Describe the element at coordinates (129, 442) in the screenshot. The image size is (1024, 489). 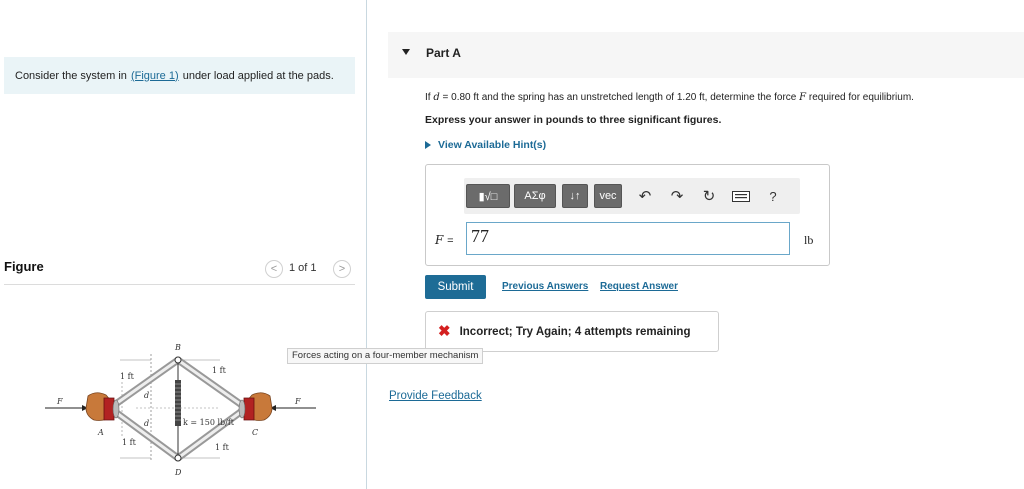
I see `label-ft-bottom-left: 1 ft` at that location.